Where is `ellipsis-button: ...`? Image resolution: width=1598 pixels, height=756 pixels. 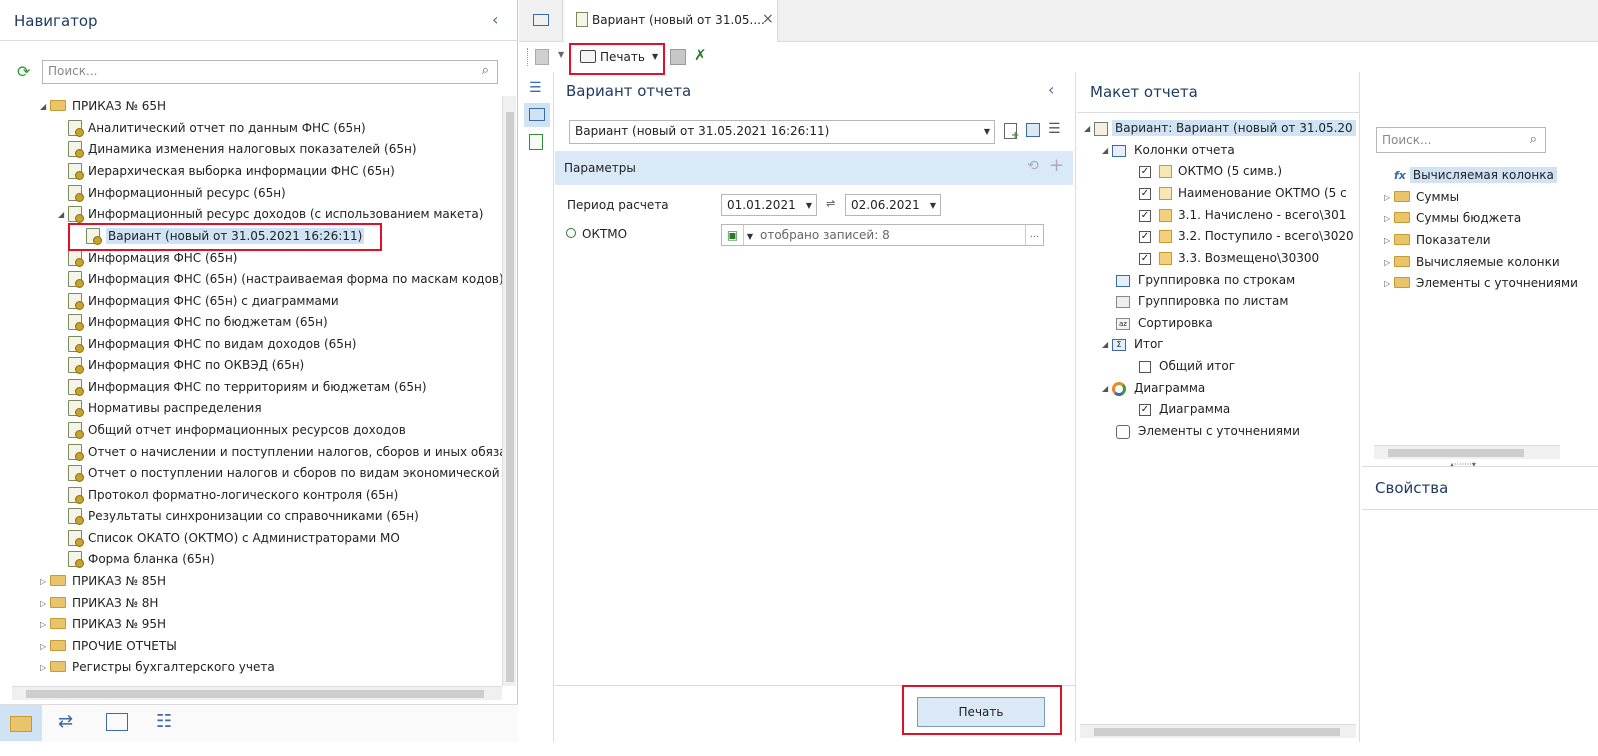
ellipsis-button: ... is located at coordinates (1034, 235).